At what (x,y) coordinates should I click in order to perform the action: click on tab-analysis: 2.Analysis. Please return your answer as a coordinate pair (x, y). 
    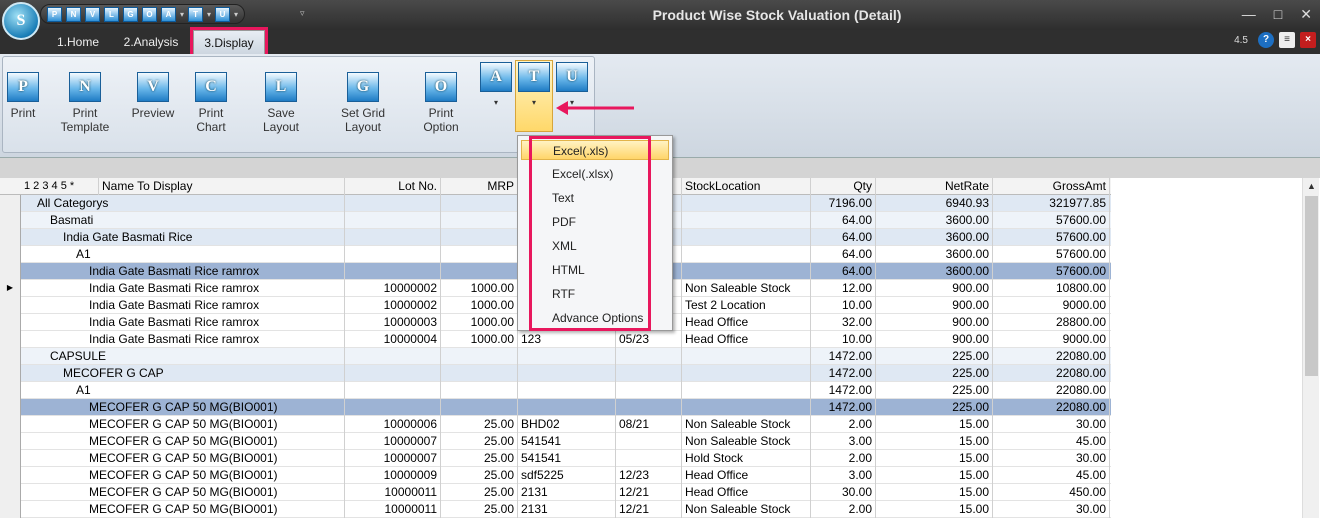
    Looking at the image, I should click on (151, 42).